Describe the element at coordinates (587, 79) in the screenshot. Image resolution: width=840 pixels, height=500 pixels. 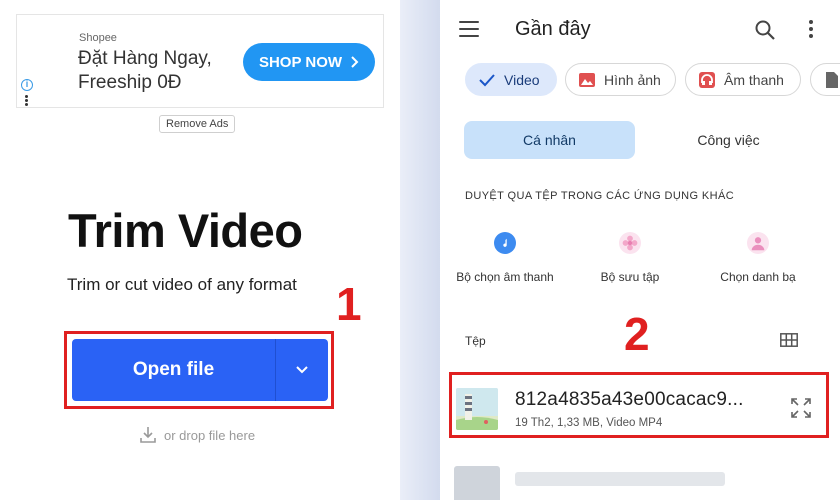
I see `image-icon` at that location.